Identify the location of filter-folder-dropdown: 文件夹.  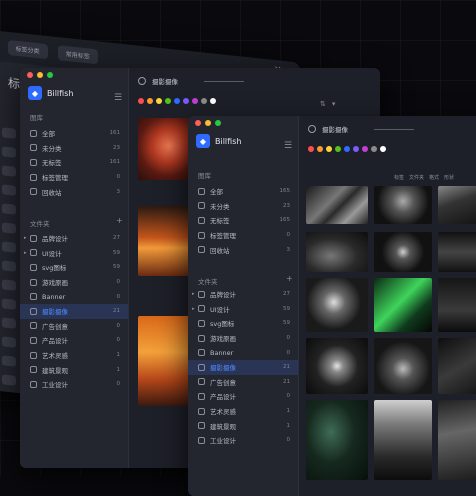
(416, 177).